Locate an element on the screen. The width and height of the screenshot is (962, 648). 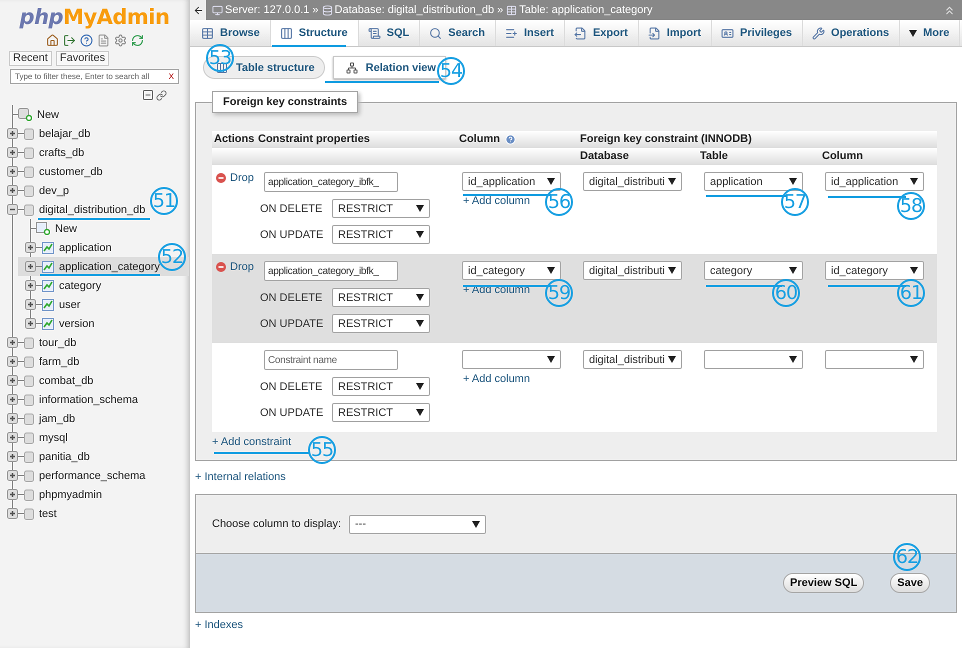
constraint-name-field: Constraint name is located at coordinates (331, 360).